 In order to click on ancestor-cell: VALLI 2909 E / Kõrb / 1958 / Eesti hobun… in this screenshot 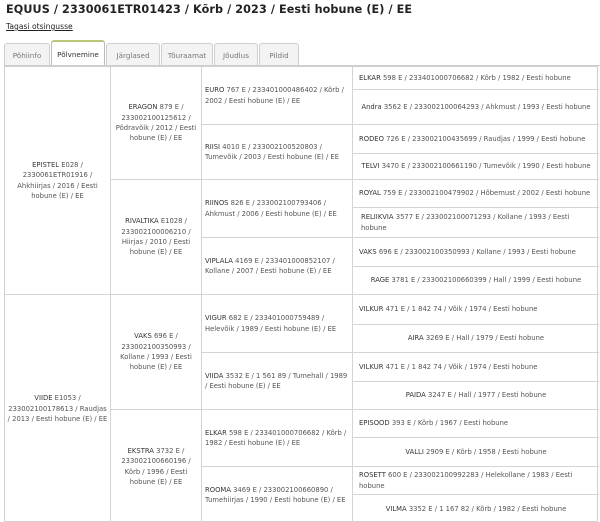, I will do `click(476, 452)`.